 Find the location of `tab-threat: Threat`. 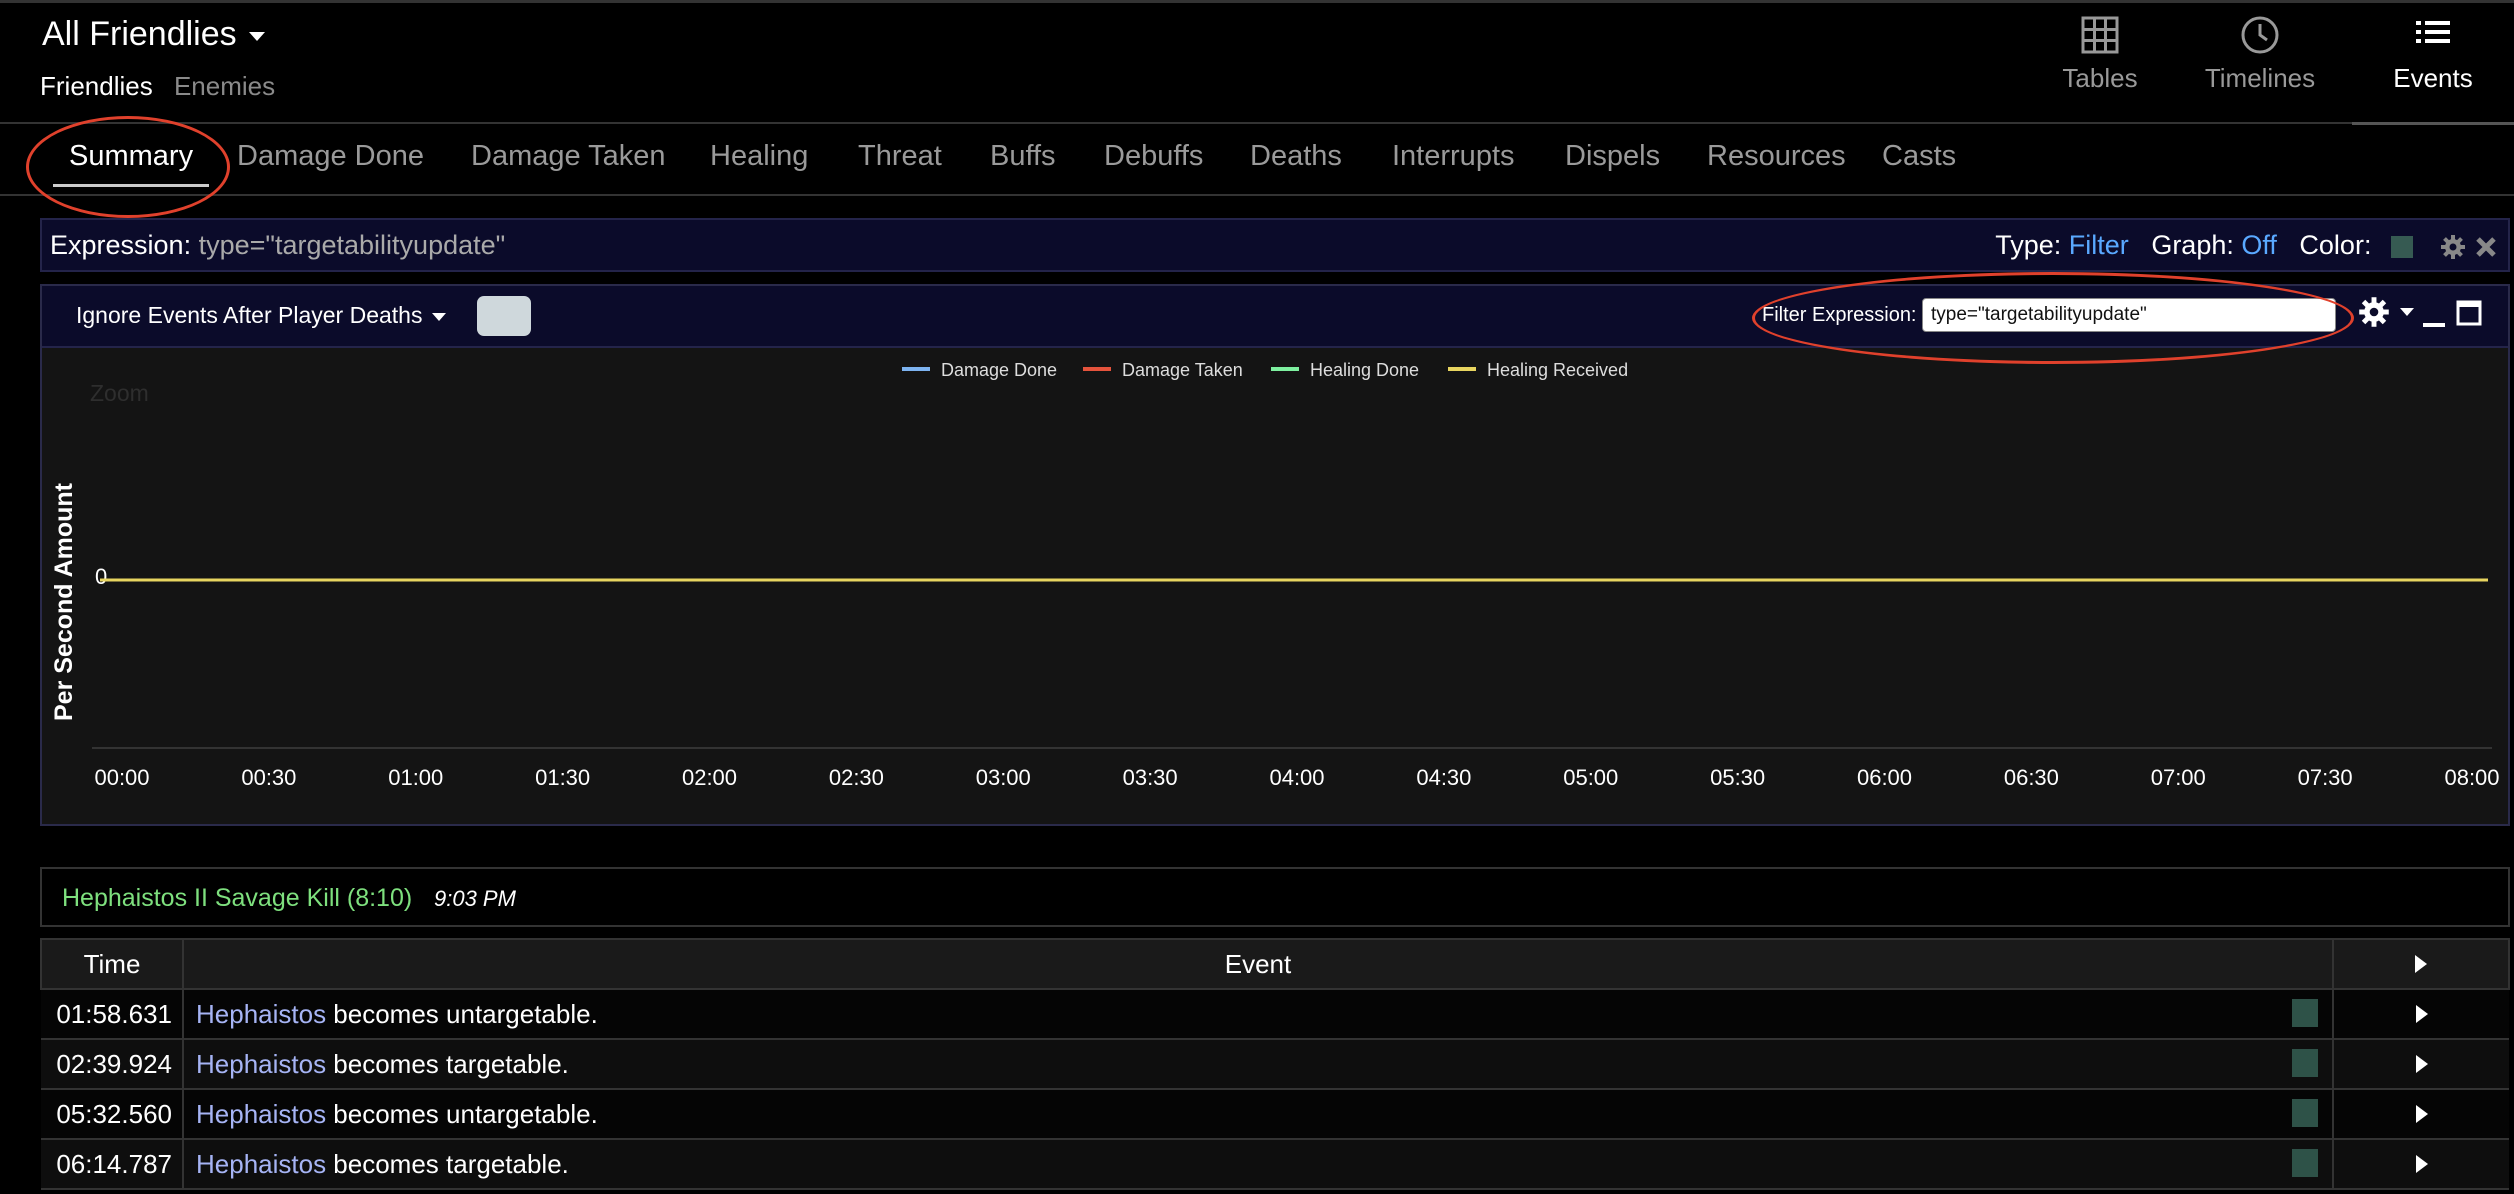

tab-threat: Threat is located at coordinates (900, 156).